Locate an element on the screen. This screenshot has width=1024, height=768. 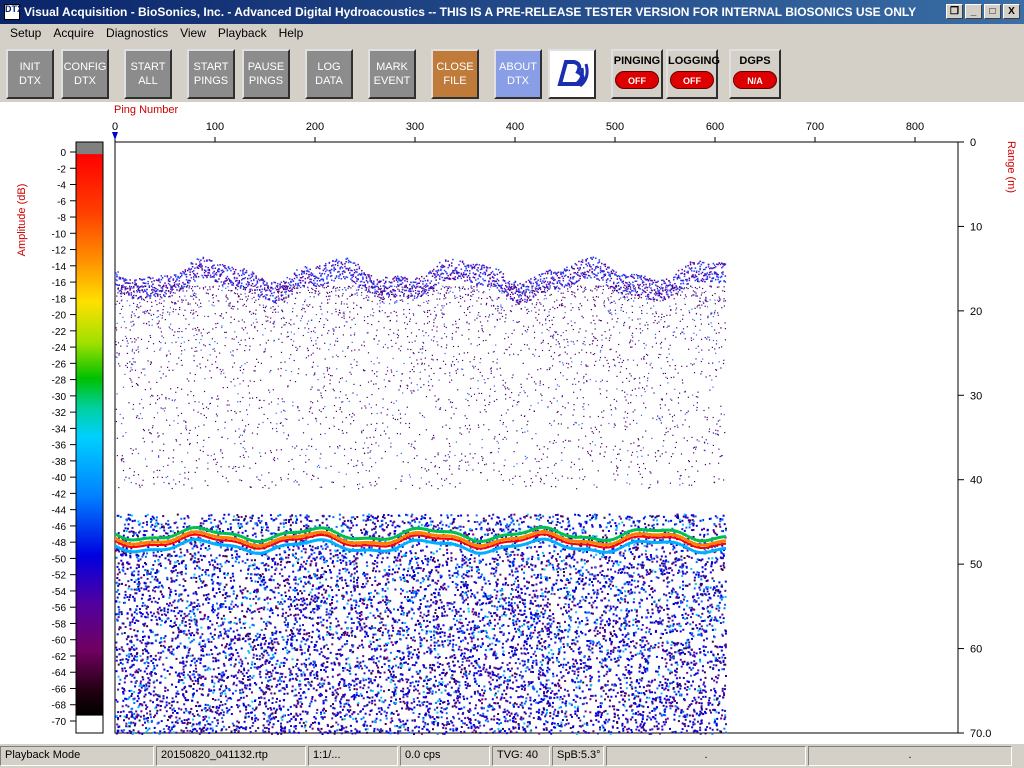
colorbar-tick-label: -8 is located at coordinates (61, 218).